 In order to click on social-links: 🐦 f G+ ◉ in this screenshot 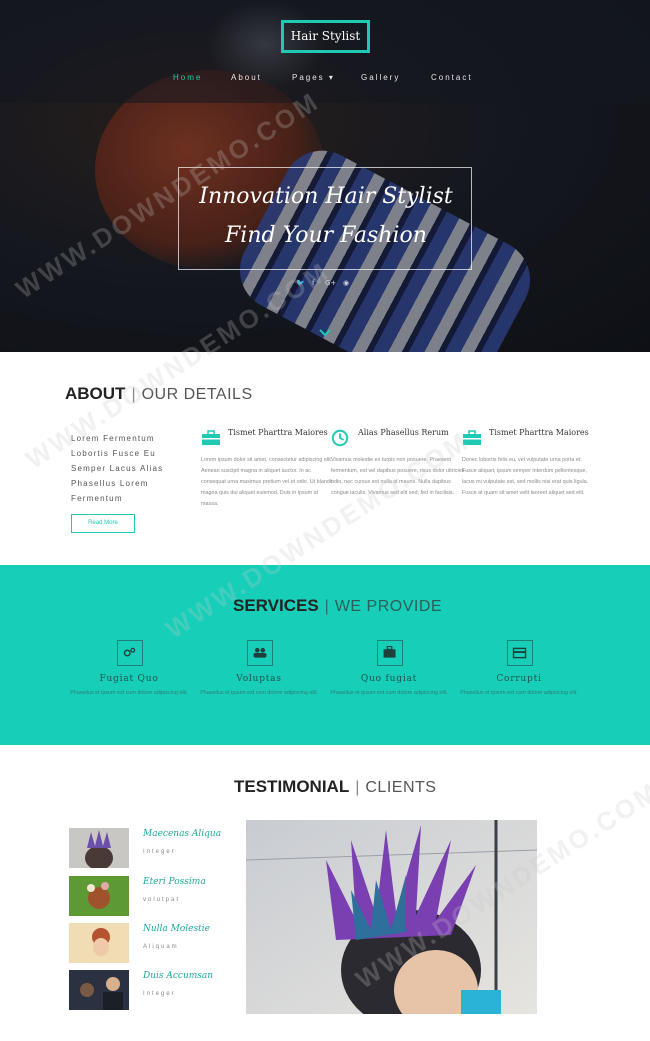, I will do `click(326, 284)`.